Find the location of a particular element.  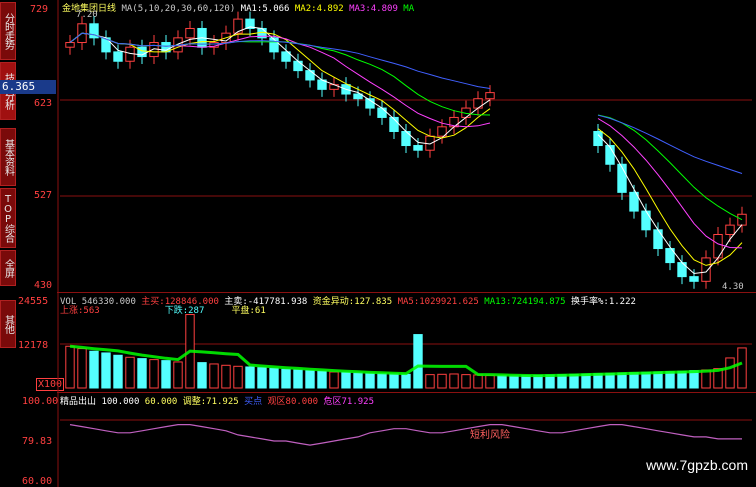

indicator-axis-tick-bottom: 60.00 is located at coordinates (37, 481).